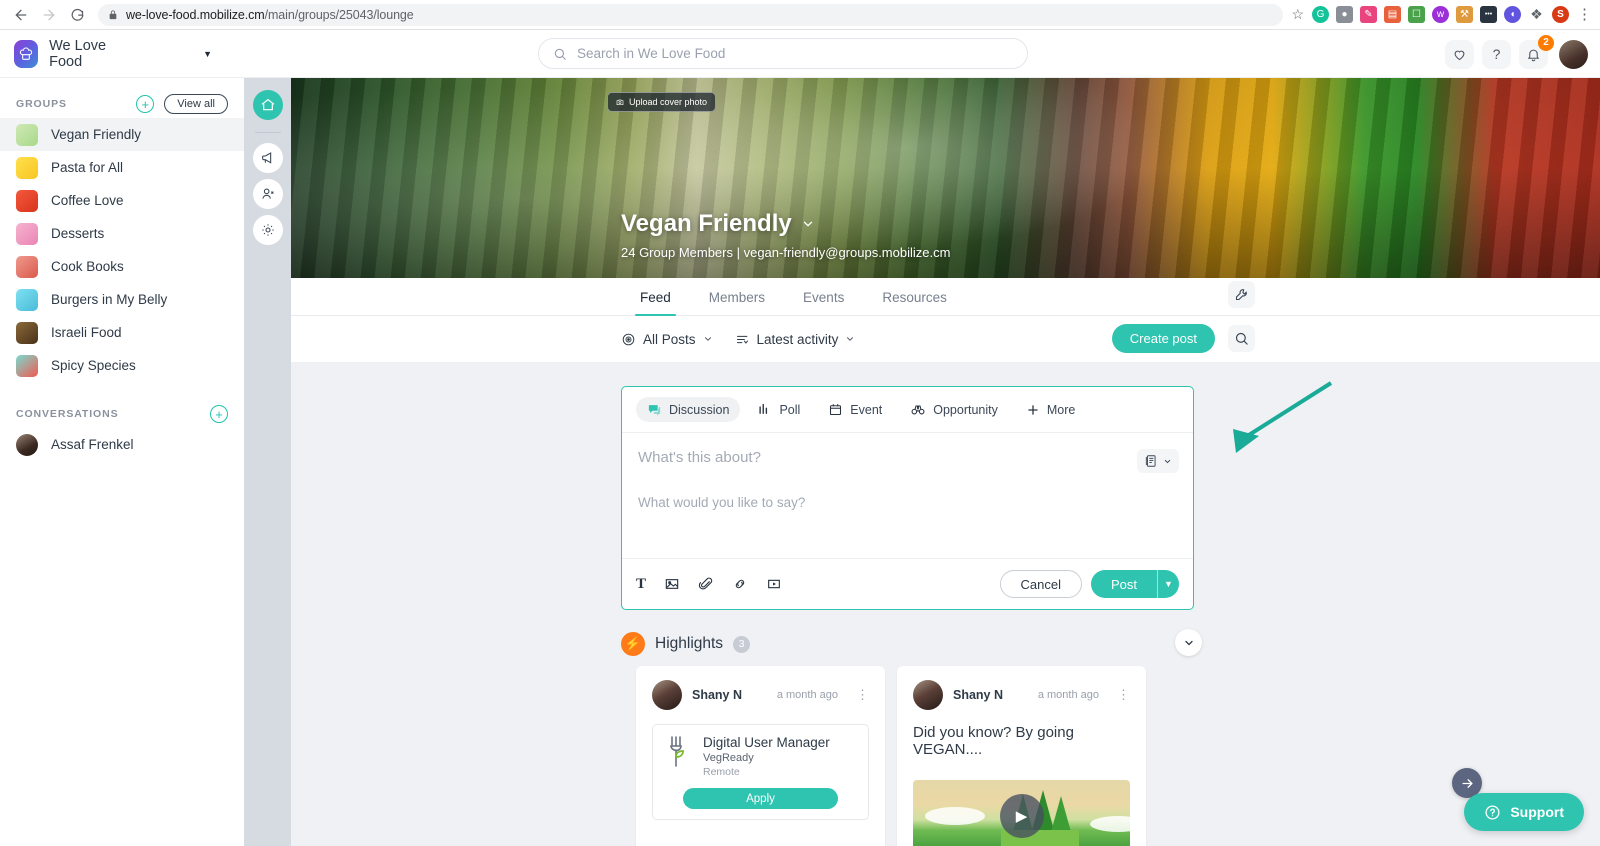 The height and width of the screenshot is (846, 1600). Describe the element at coordinates (1368, 14) in the screenshot. I see `eyedropper-extension-icon: ✎` at that location.